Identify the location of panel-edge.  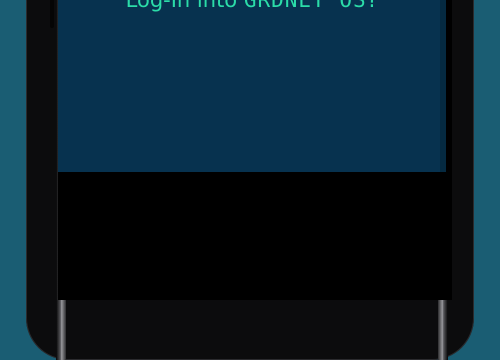
(443, 86).